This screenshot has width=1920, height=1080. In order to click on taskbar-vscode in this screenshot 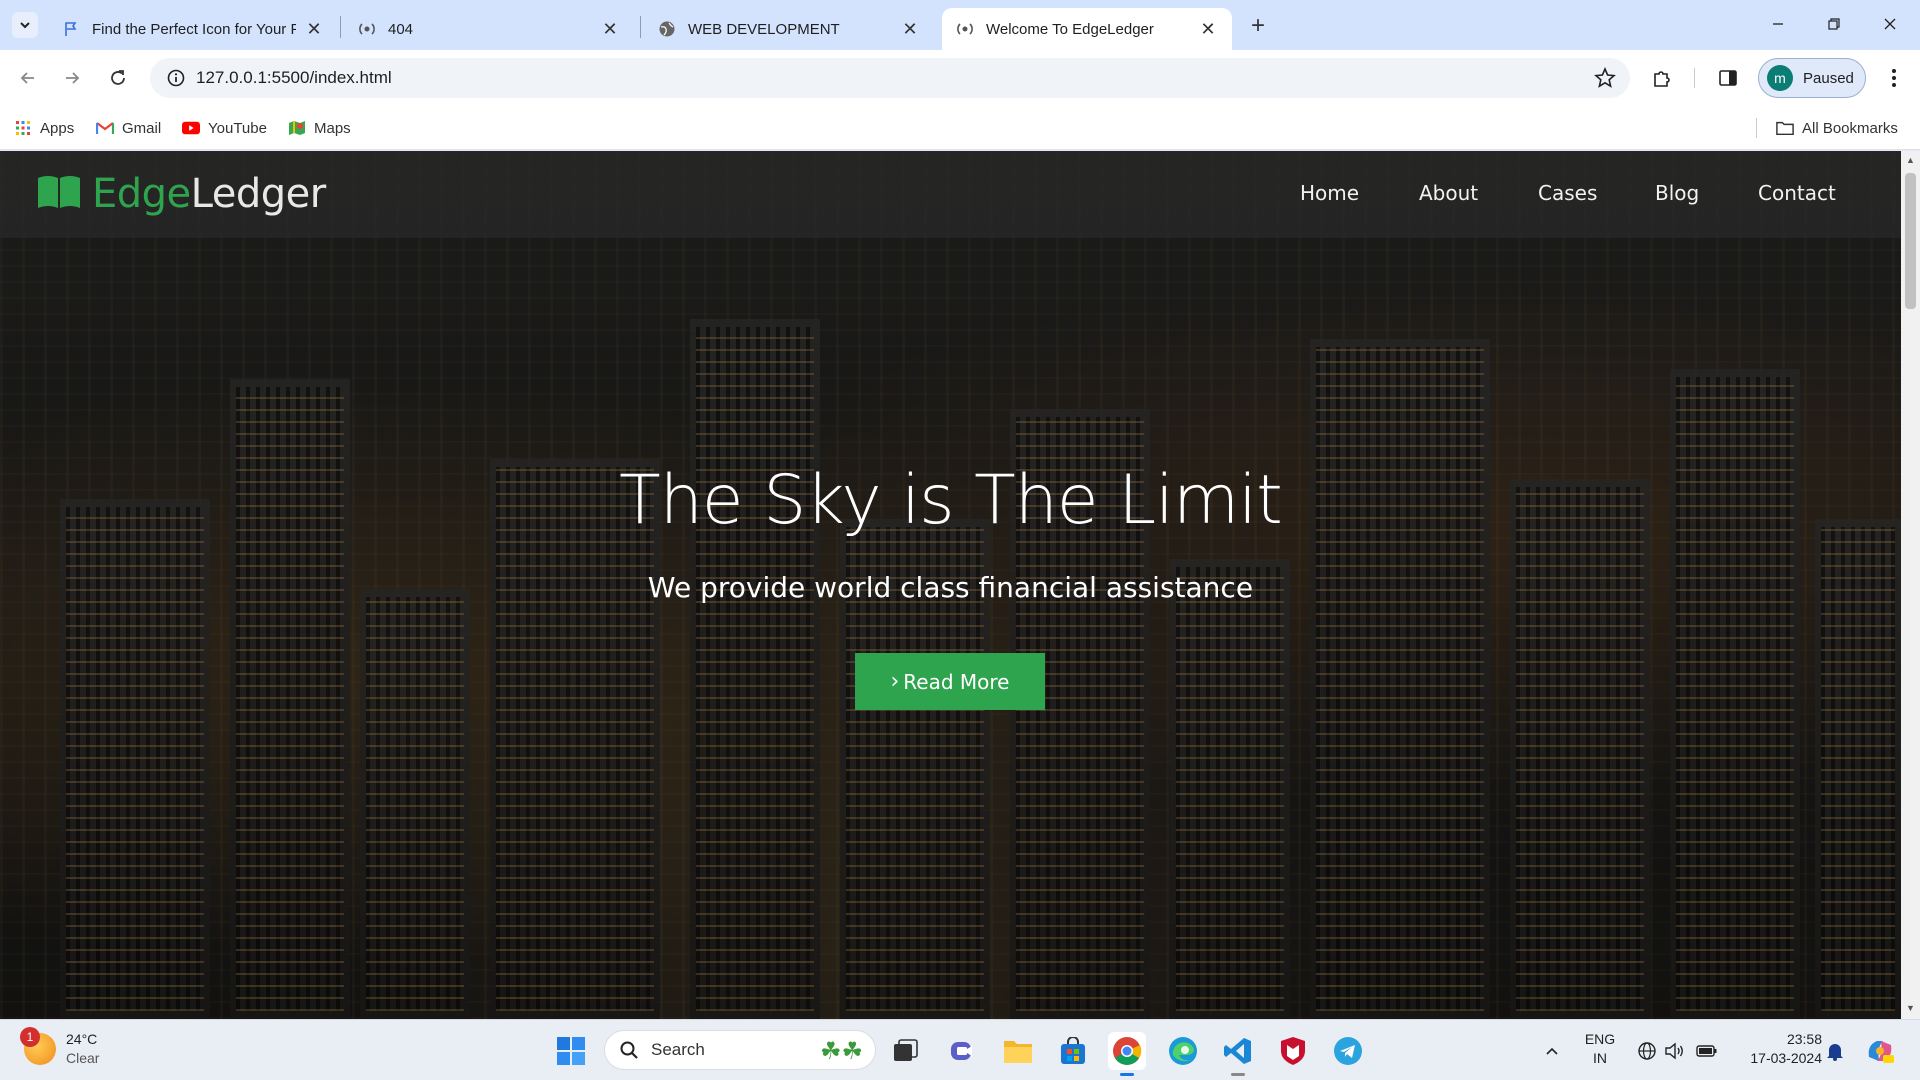, I will do `click(1238, 1054)`.